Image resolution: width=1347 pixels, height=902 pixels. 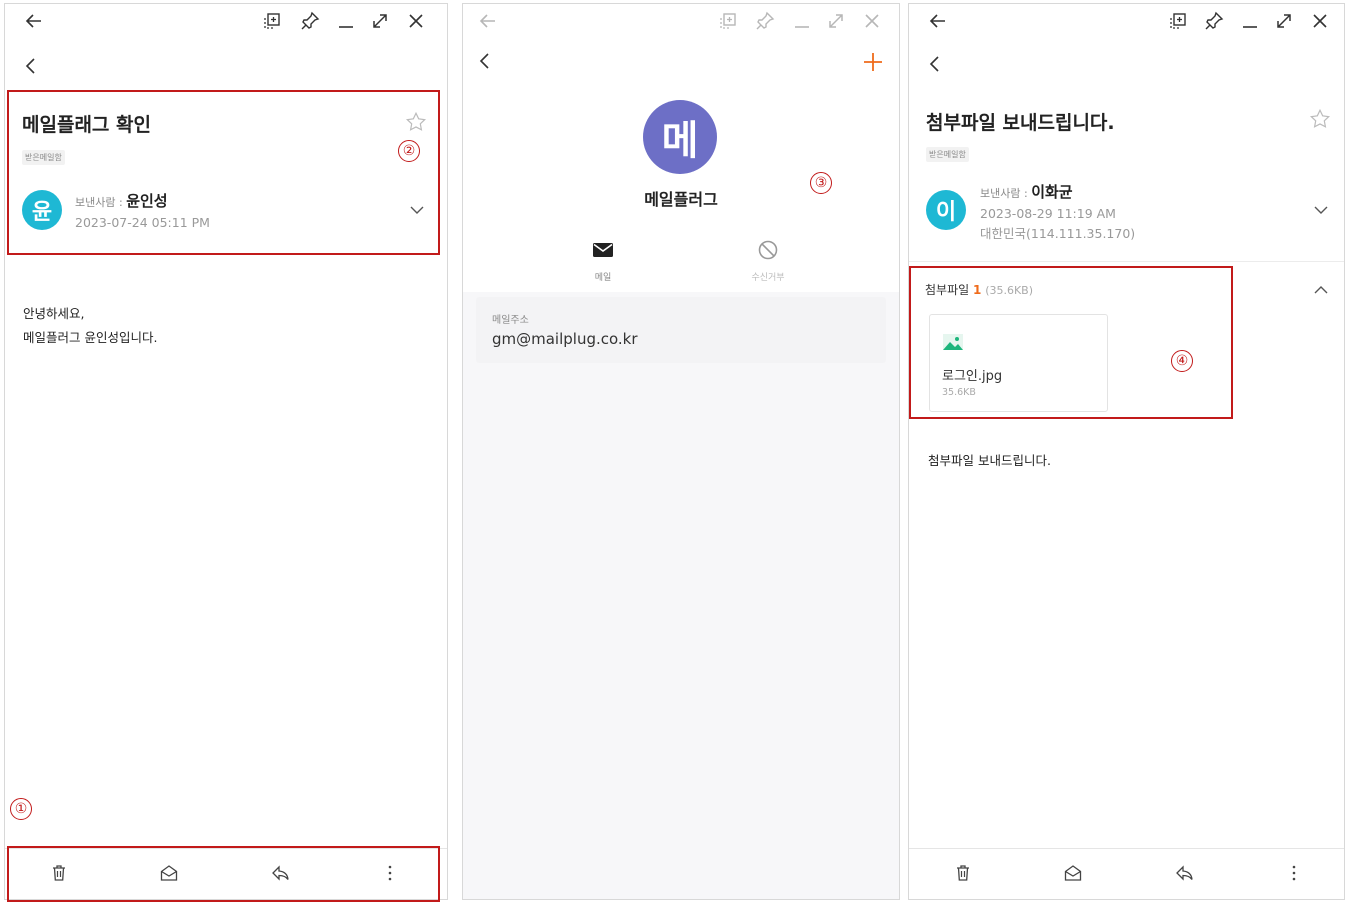 What do you see at coordinates (90, 337) in the screenshot?
I see `body-line: 메일플러그 윤인성입니다.` at bounding box center [90, 337].